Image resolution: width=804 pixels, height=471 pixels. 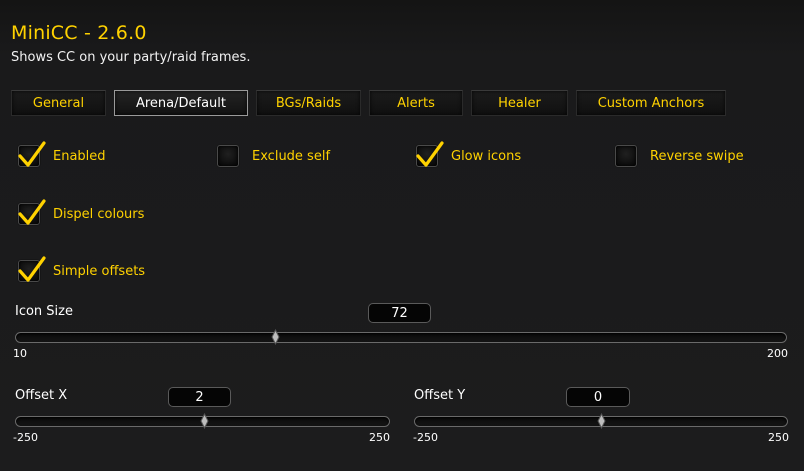 What do you see at coordinates (44, 311) in the screenshot?
I see `icon-size-label: Icon Size` at bounding box center [44, 311].